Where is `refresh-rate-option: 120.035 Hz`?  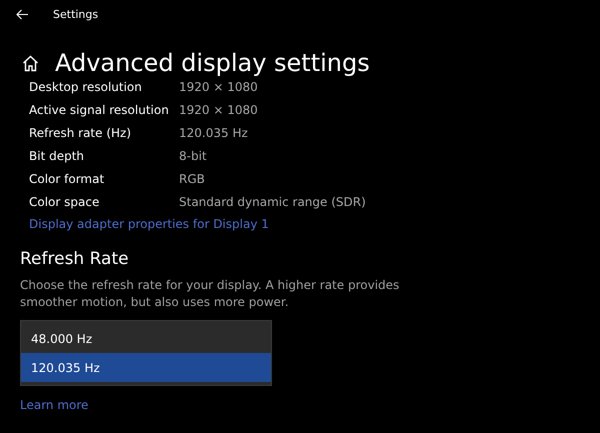
refresh-rate-option: 120.035 Hz is located at coordinates (146, 367).